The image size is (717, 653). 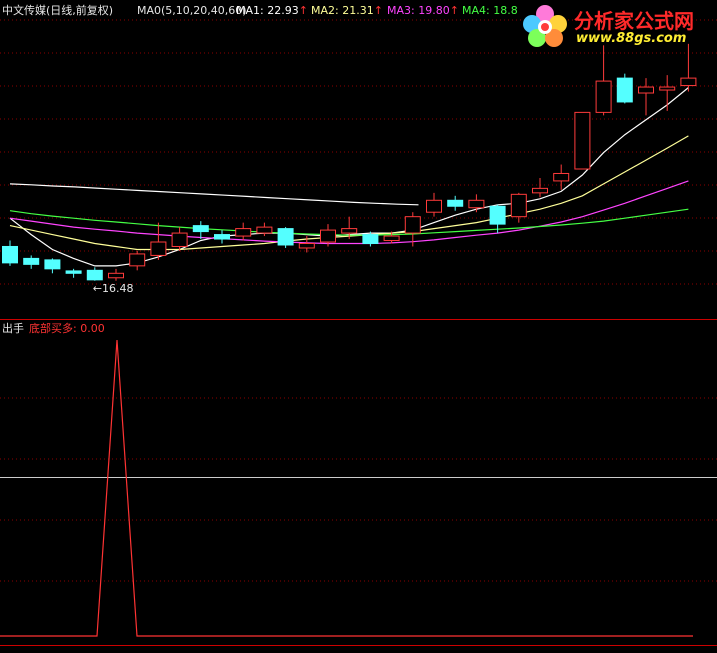 I want to click on ma2-legend: MA2: 21.31↑, so click(x=347, y=11).